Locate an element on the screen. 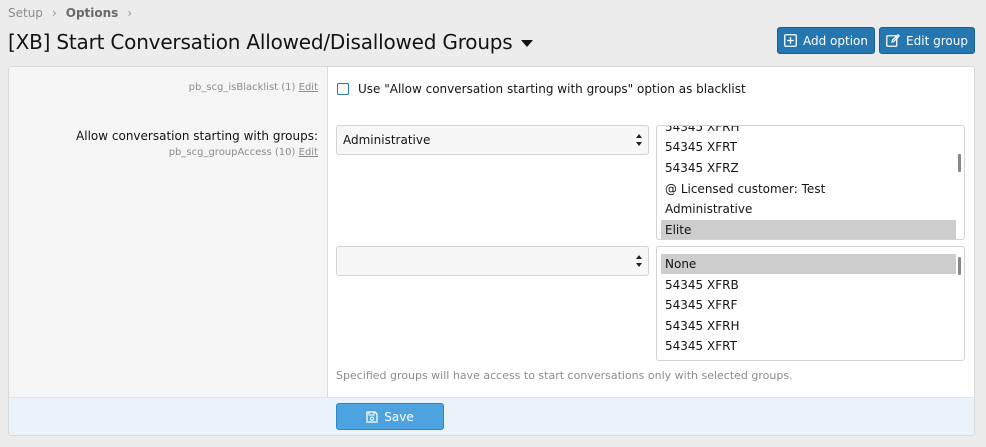 The image size is (986, 447). add-option-label: Add option is located at coordinates (835, 40).